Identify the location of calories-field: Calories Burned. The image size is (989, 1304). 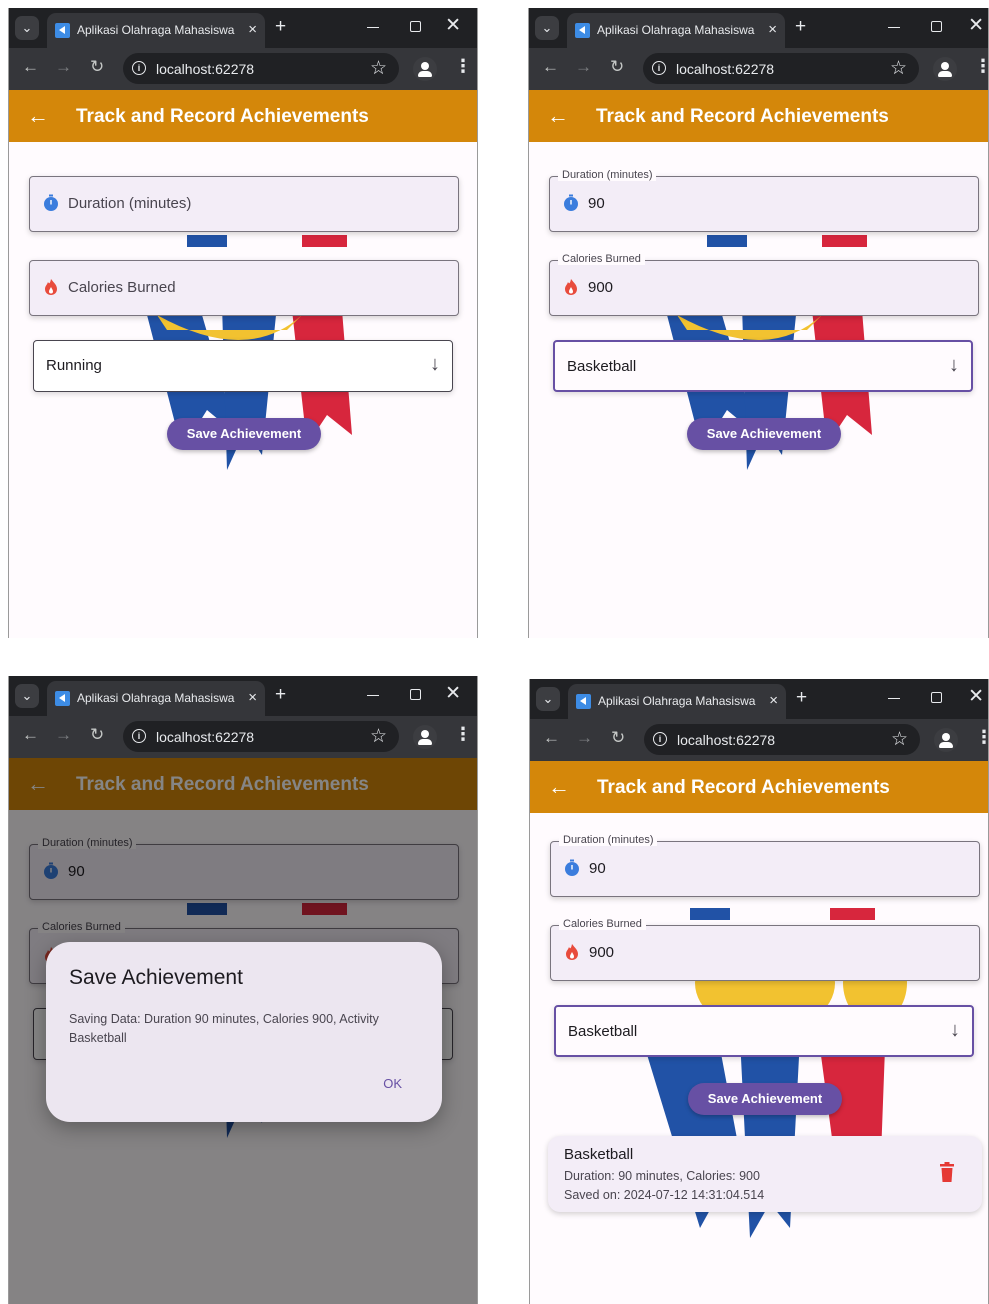
(244, 288).